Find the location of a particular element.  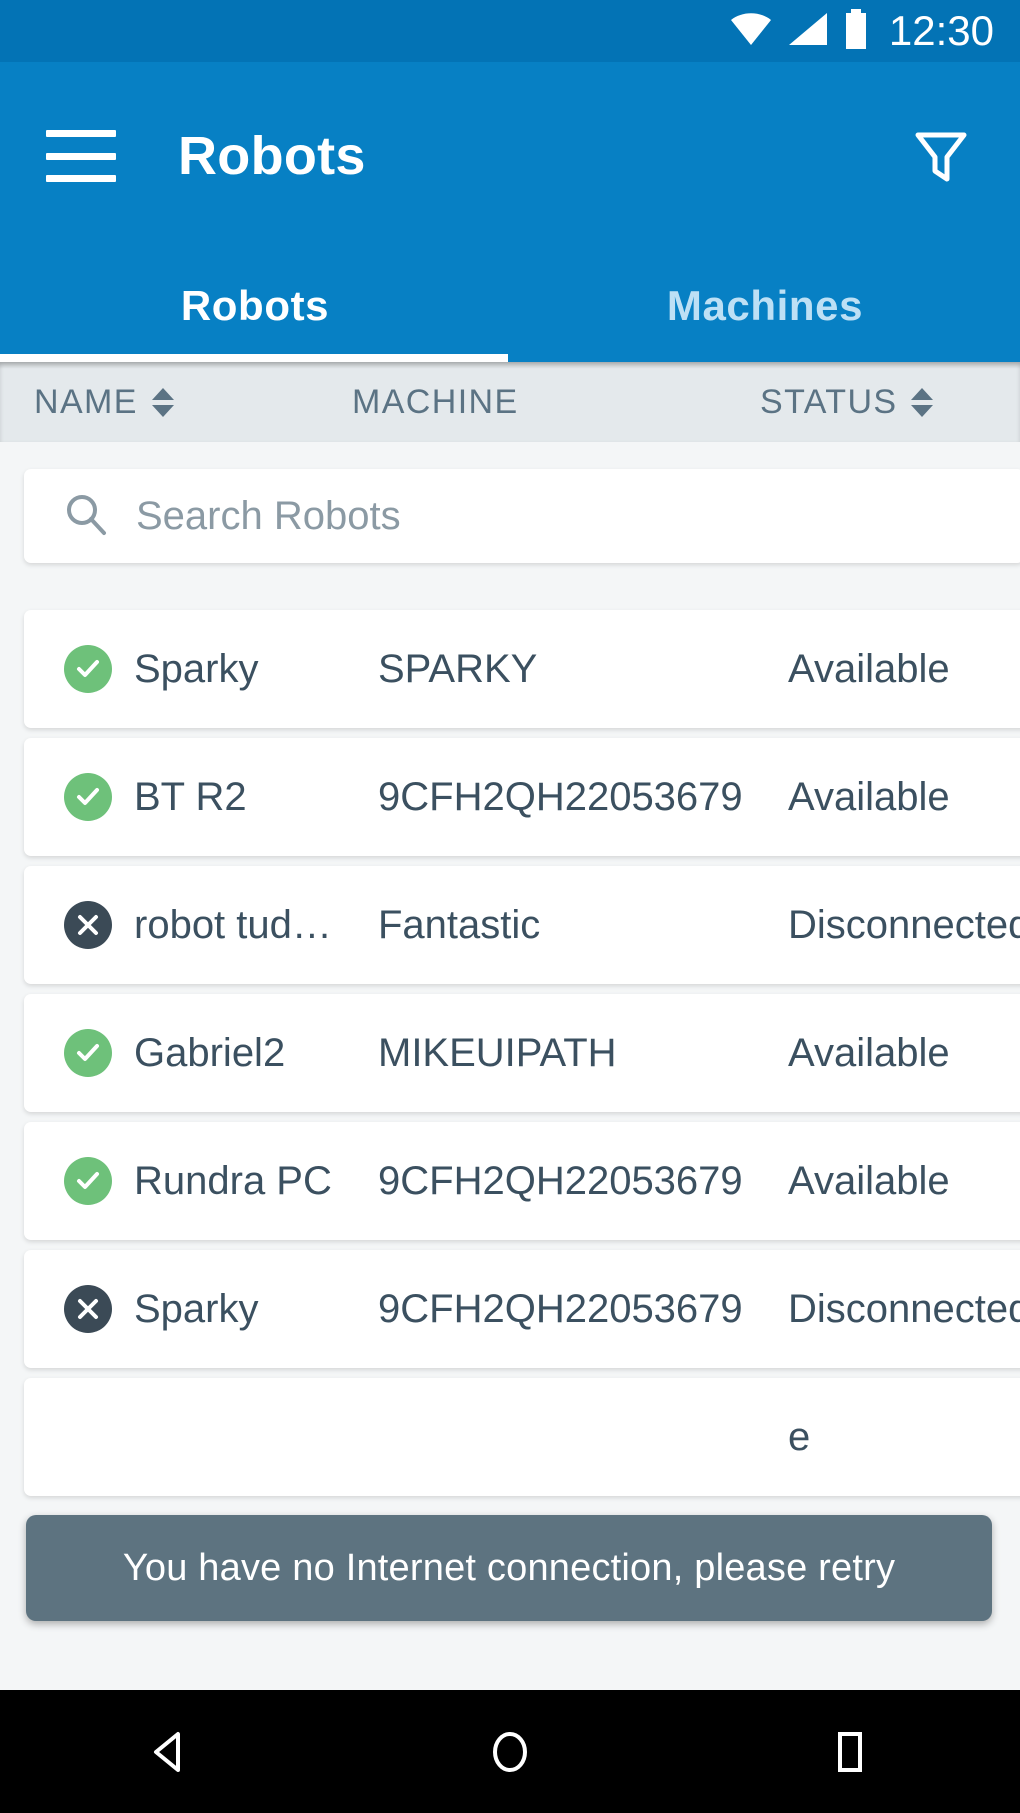

column-header-machine-label: MACHINE is located at coordinates (435, 401).